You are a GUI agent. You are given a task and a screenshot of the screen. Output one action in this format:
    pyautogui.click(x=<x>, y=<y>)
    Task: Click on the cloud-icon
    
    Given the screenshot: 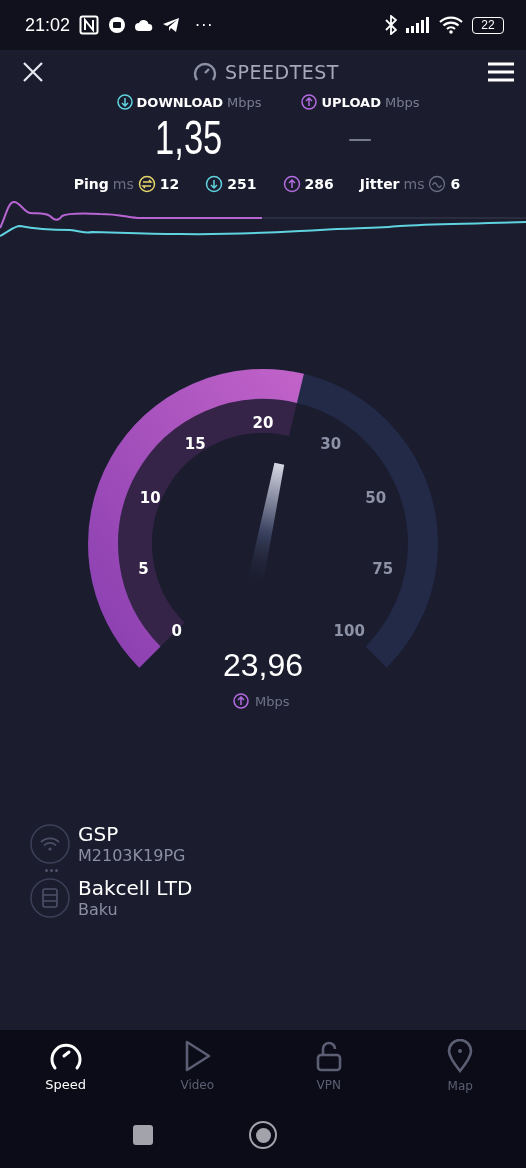 What is the action you would take?
    pyautogui.click(x=144, y=25)
    